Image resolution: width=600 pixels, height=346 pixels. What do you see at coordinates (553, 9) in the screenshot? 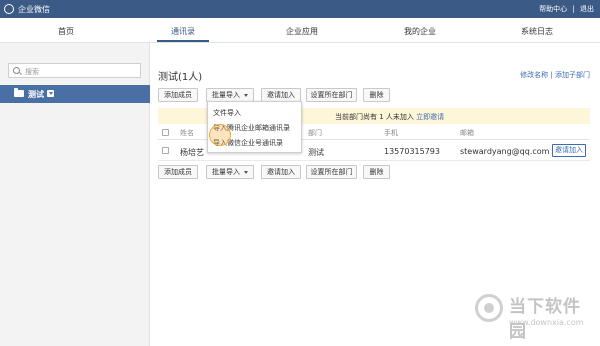
I see `help-center-link: 帮助中心` at bounding box center [553, 9].